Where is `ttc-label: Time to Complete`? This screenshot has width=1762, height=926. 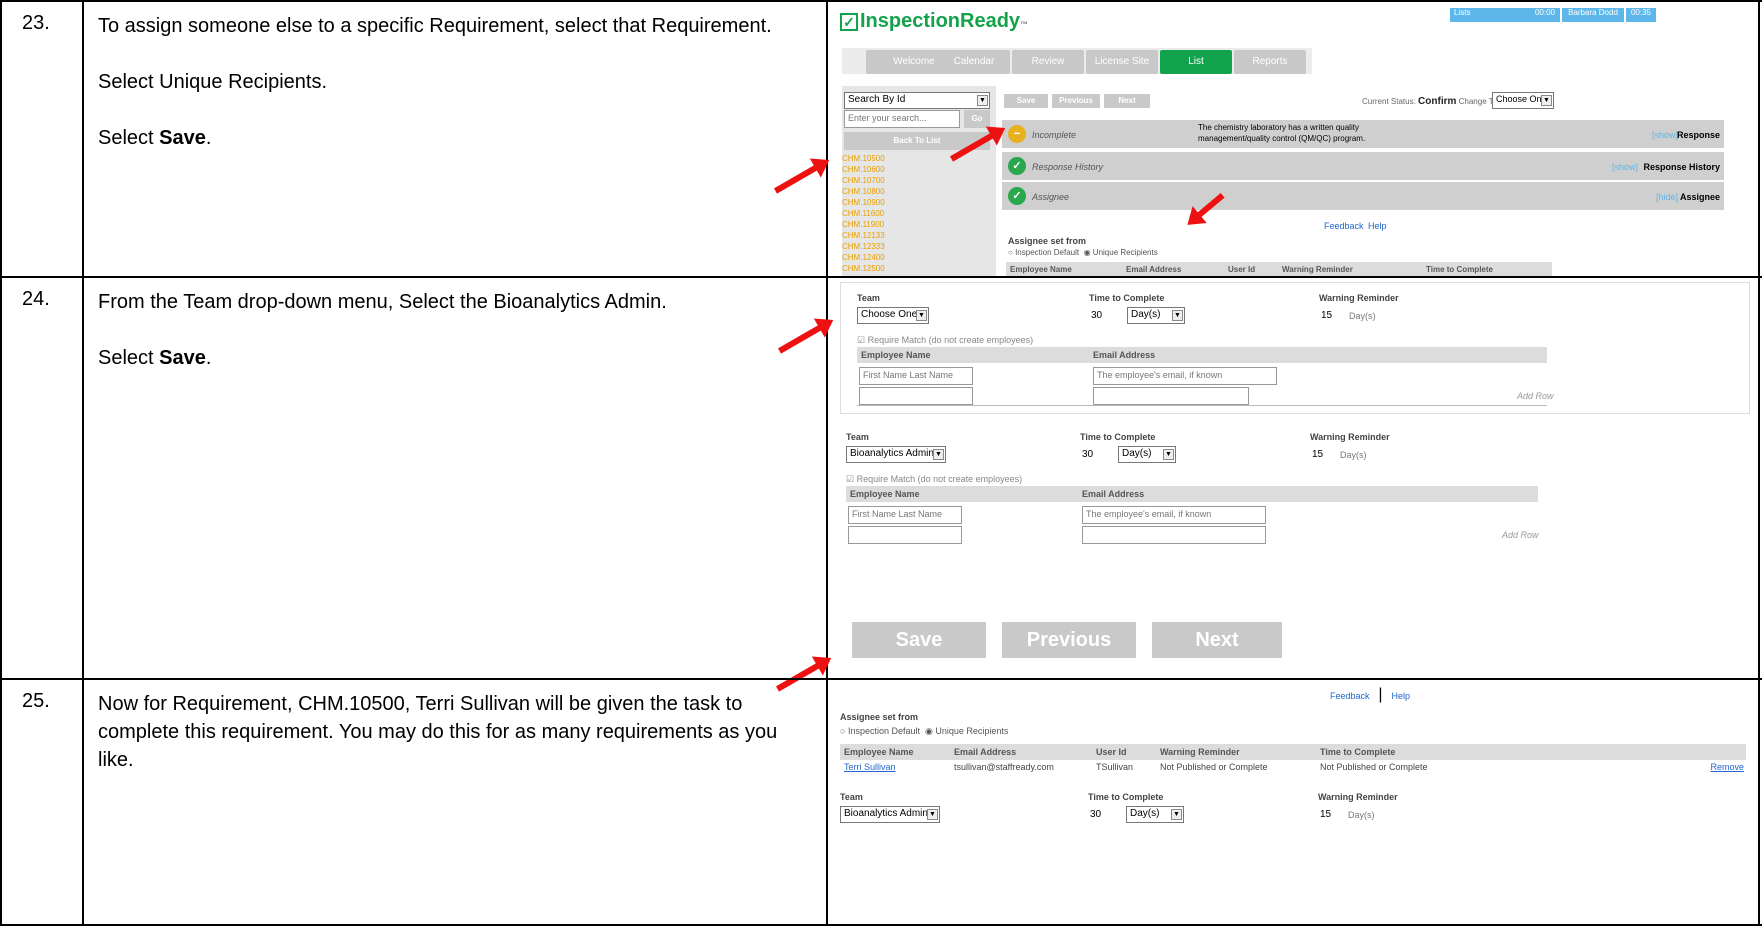
ttc-label: Time to Complete is located at coordinates (1118, 437).